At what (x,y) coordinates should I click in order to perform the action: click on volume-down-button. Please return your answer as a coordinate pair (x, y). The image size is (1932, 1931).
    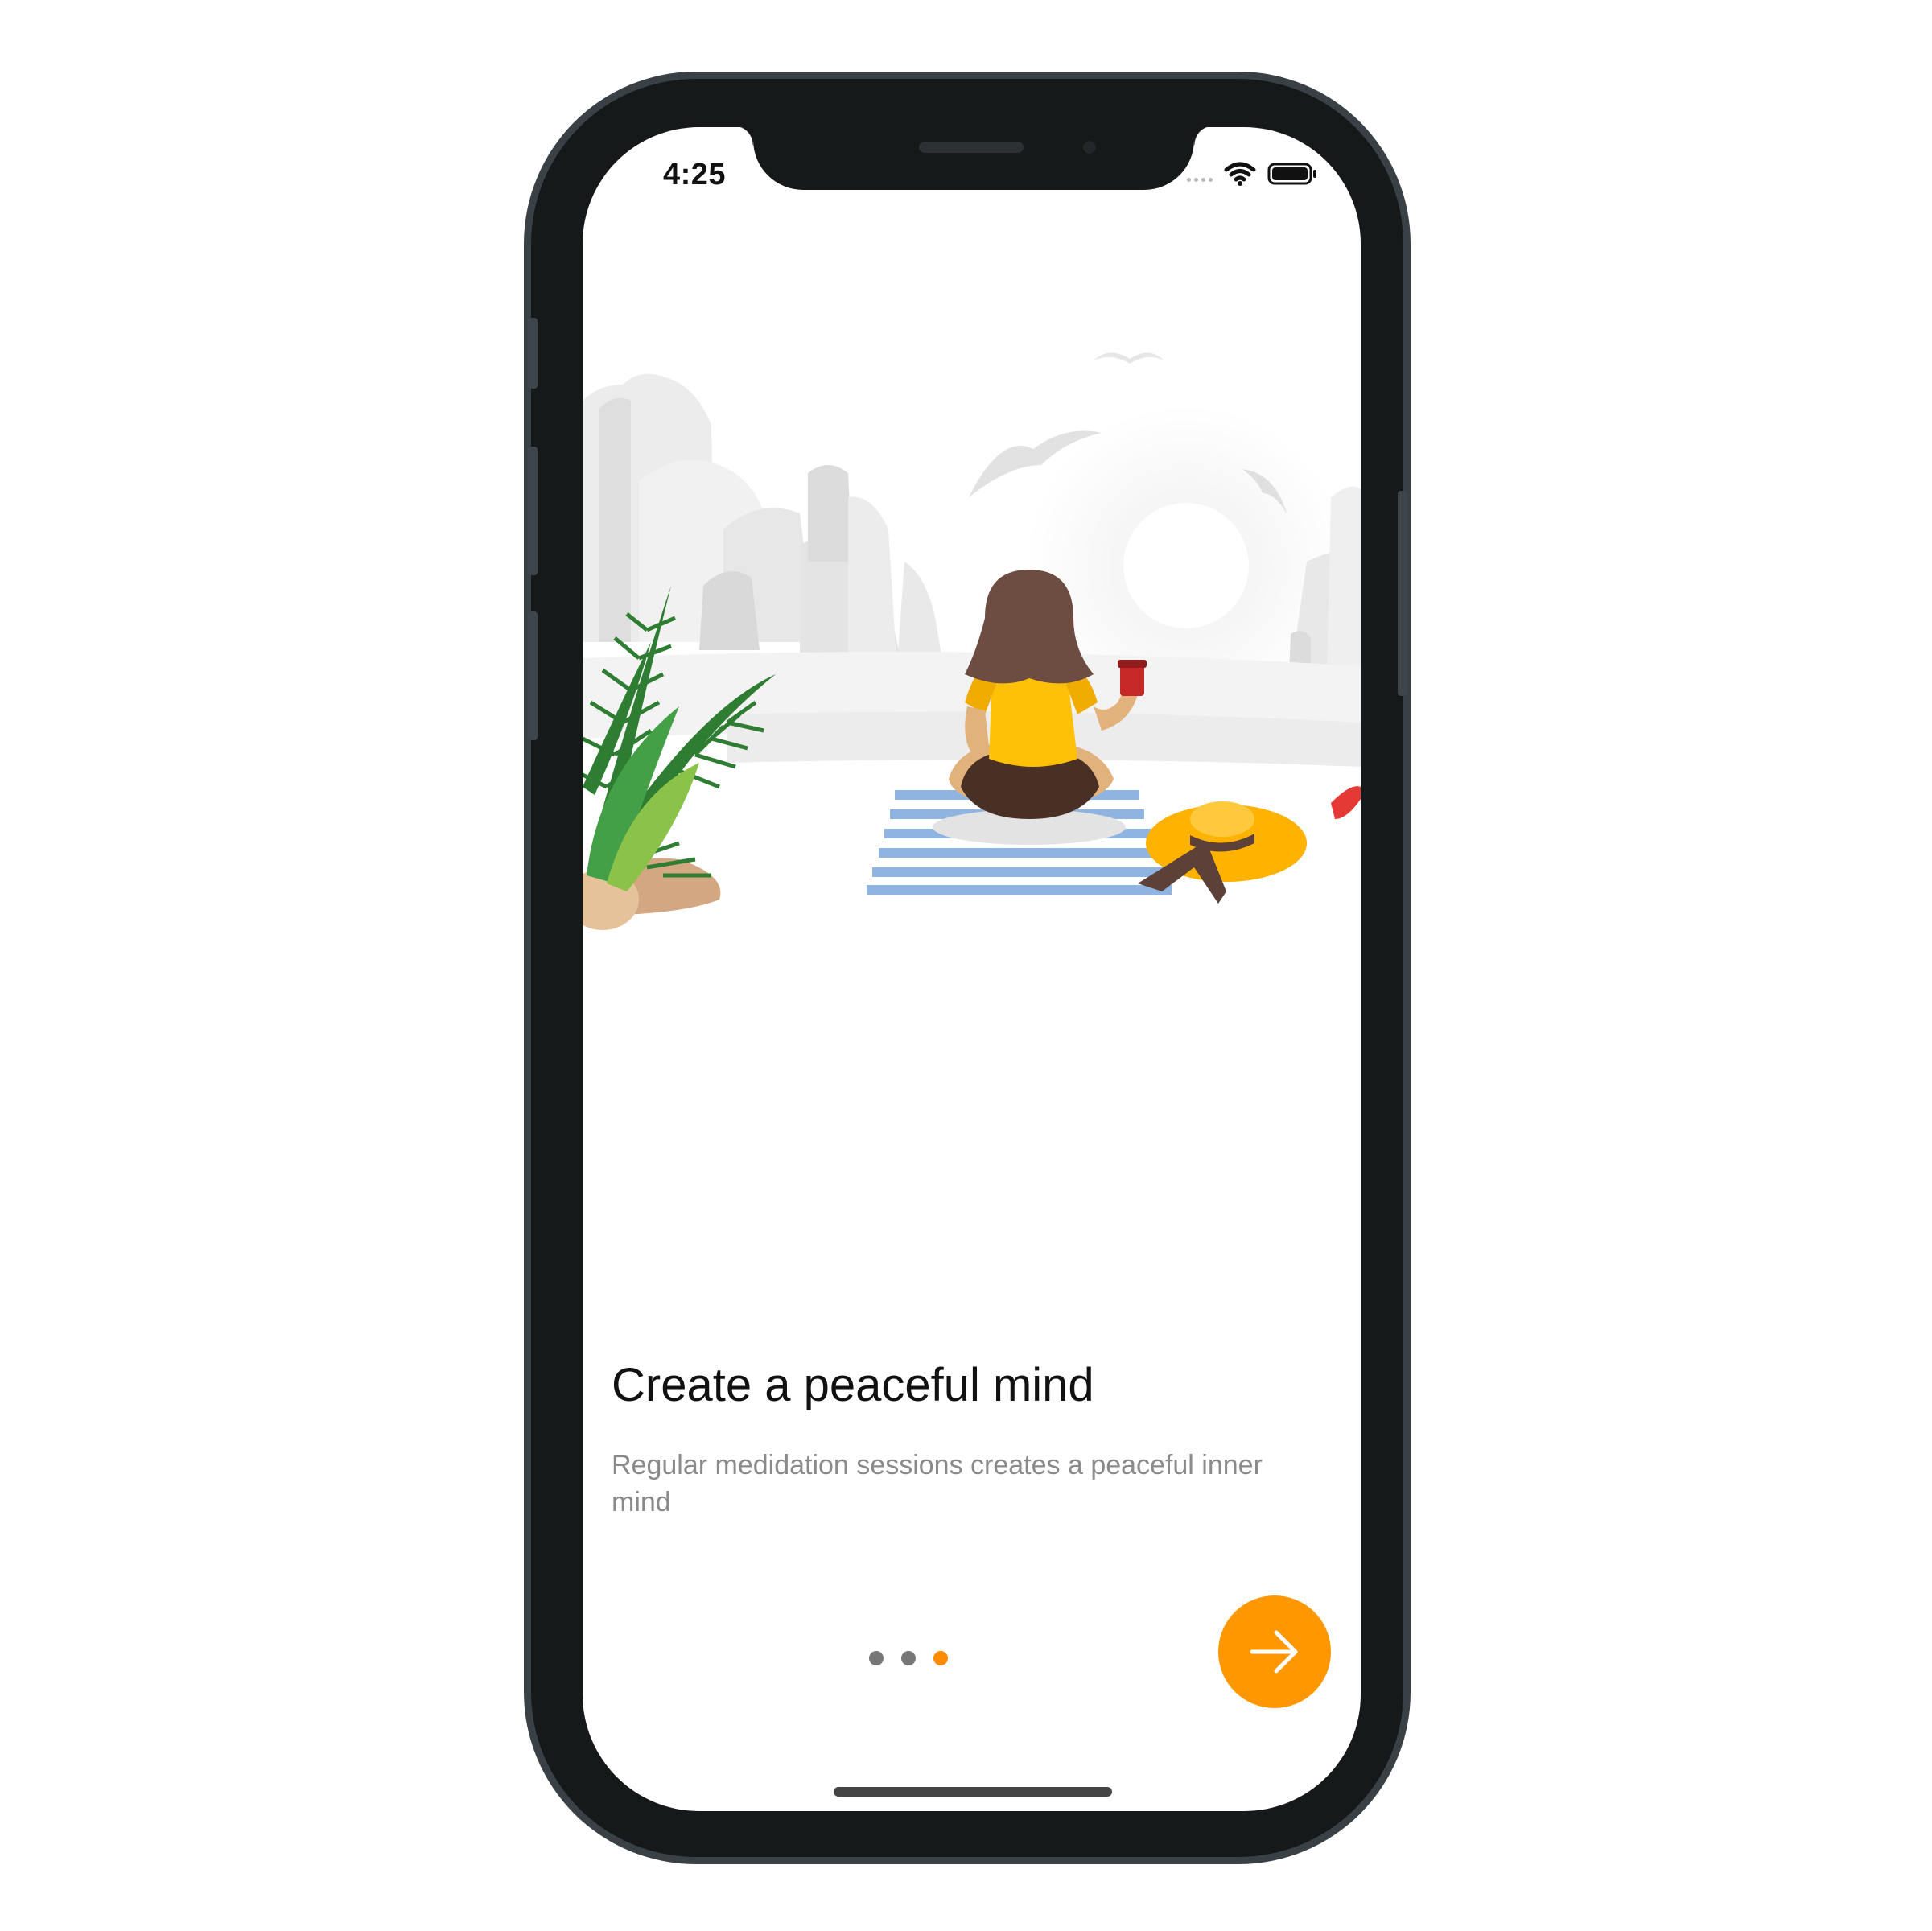
    Looking at the image, I should click on (533, 675).